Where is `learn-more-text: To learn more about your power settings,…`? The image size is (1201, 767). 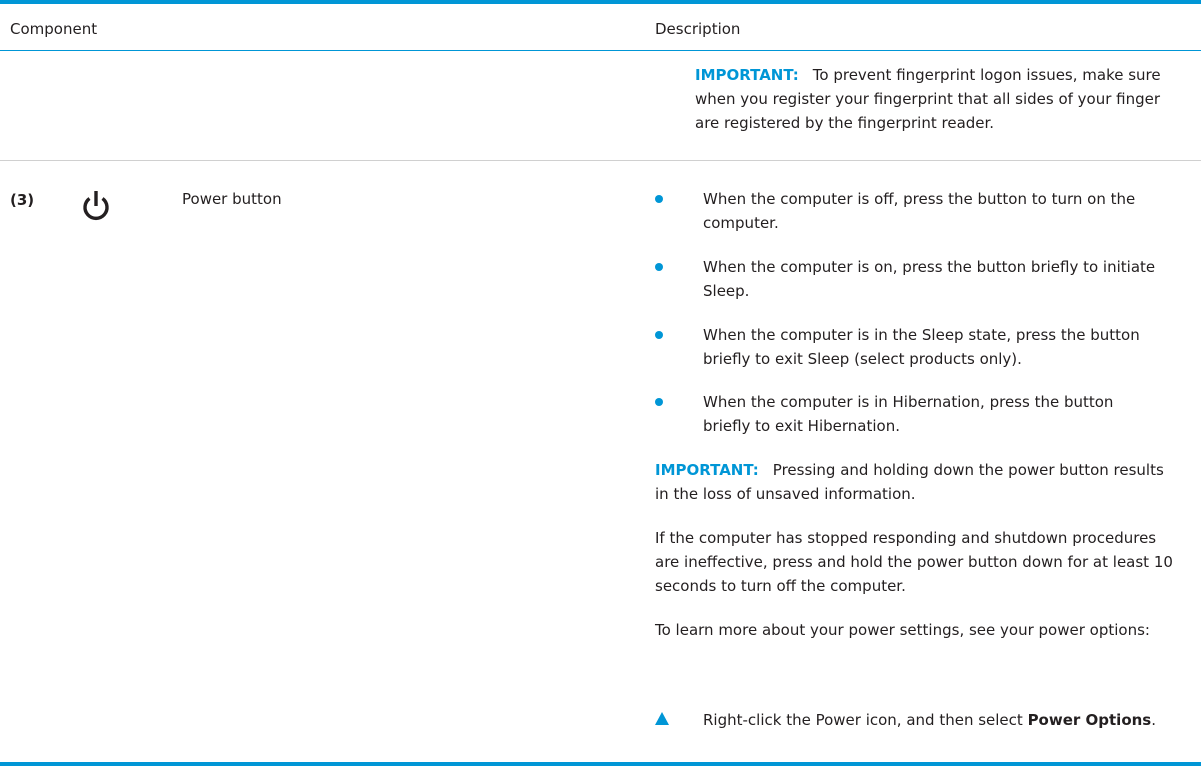
learn-more-text: To learn more about your power settings,… is located at coordinates (902, 630).